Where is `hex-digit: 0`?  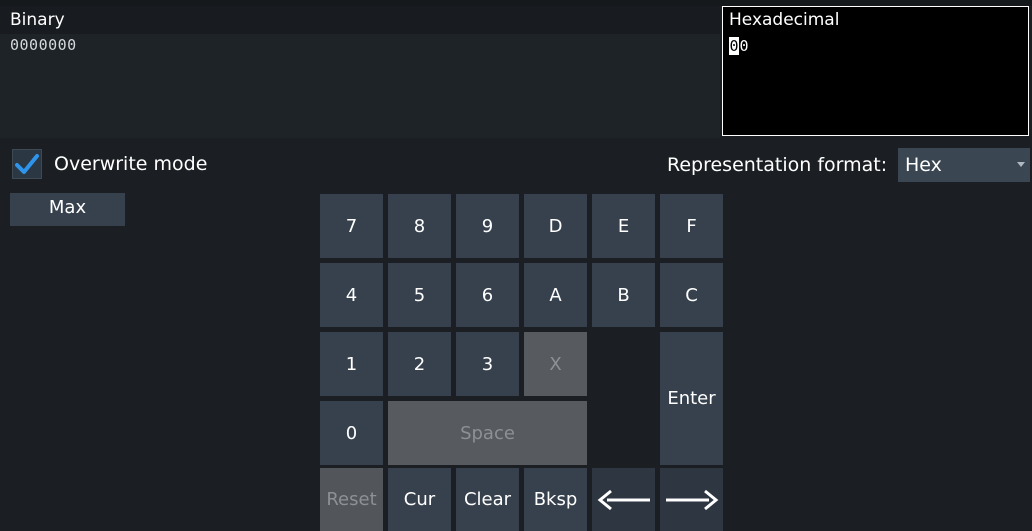 hex-digit: 0 is located at coordinates (744, 46).